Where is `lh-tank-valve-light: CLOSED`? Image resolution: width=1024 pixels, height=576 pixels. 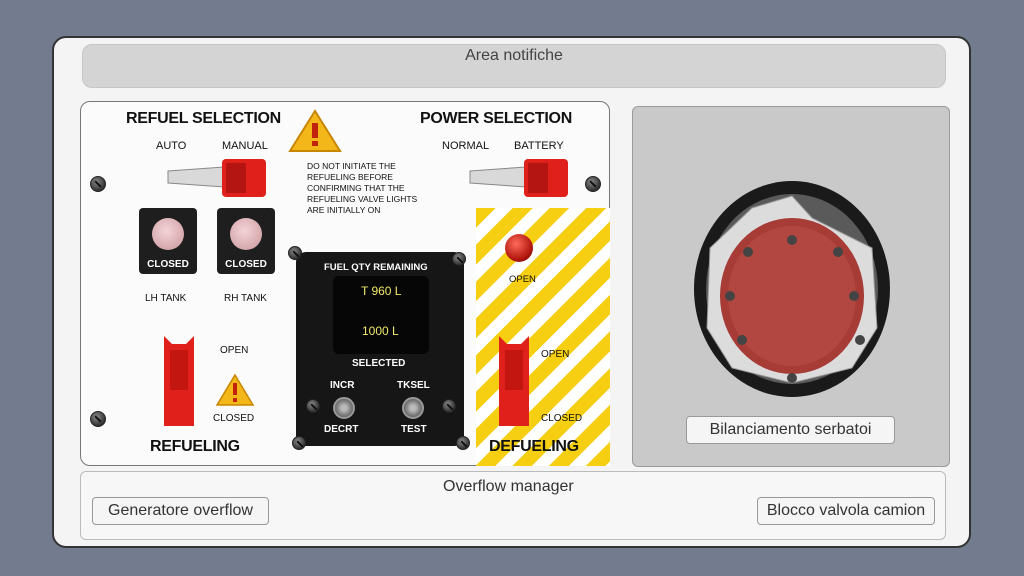
lh-tank-valve-light: CLOSED is located at coordinates (168, 241).